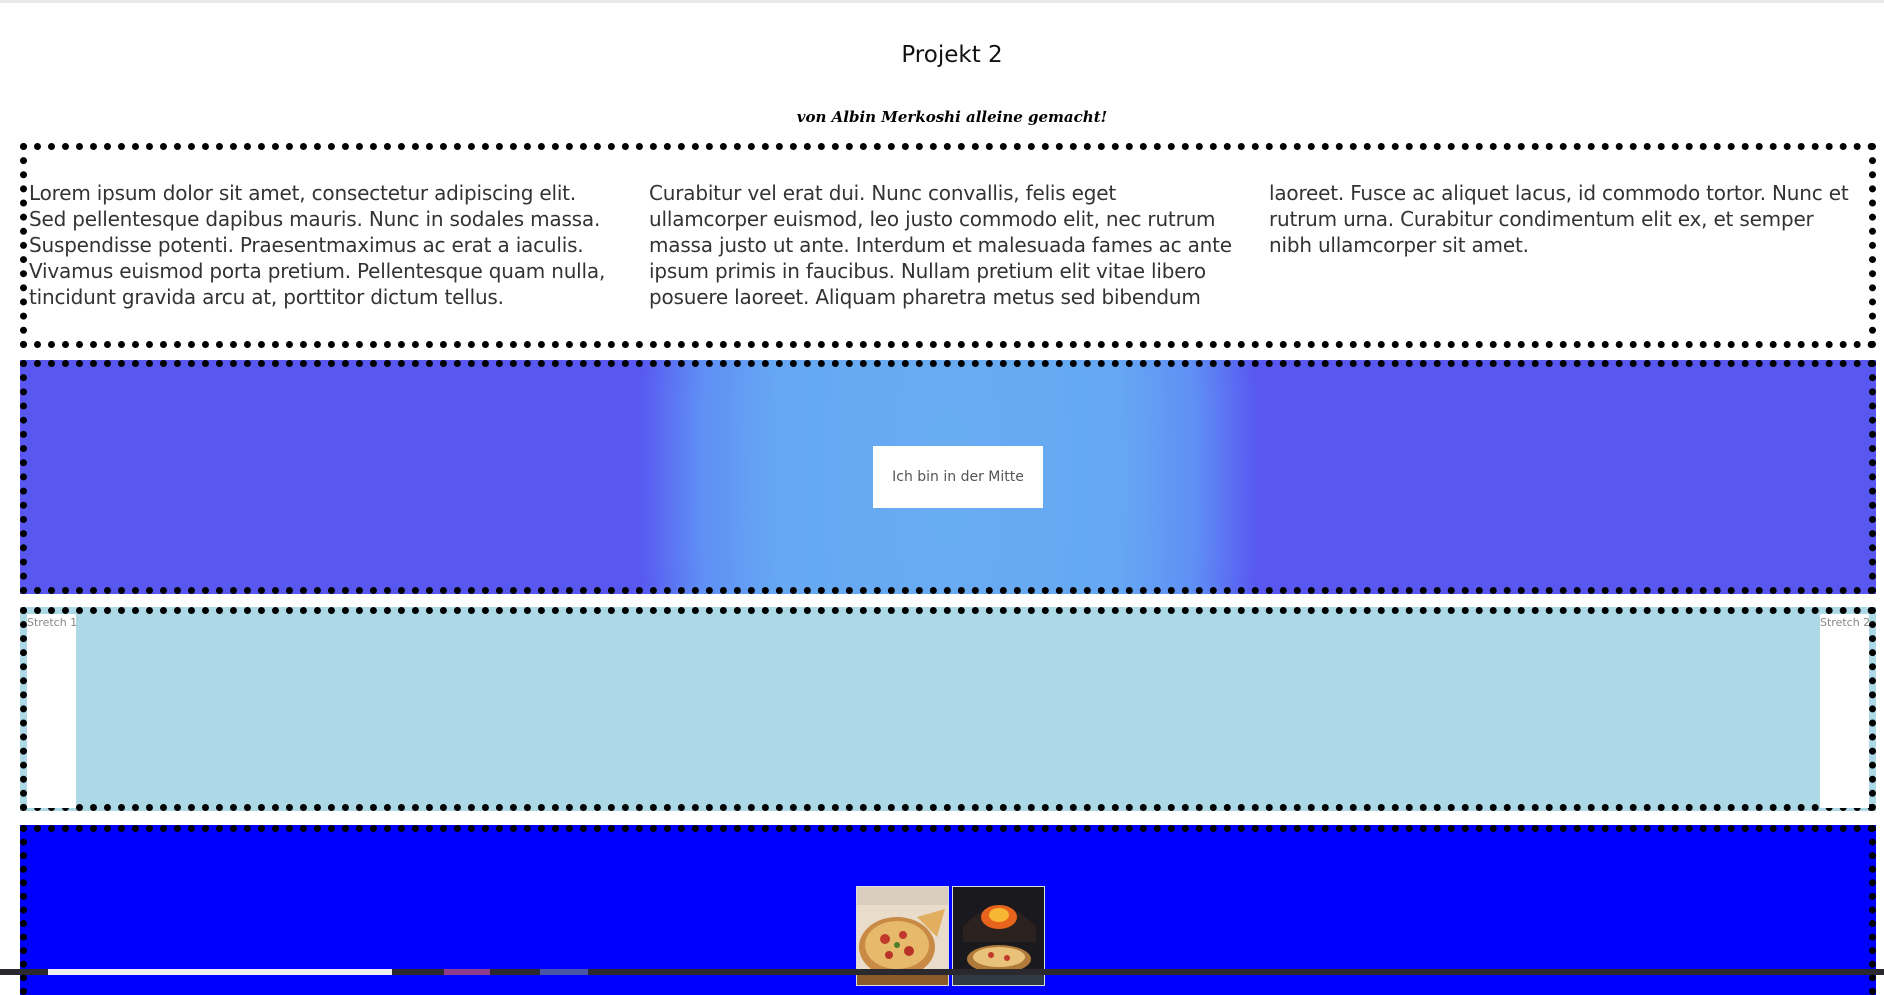 This screenshot has width=1884, height=995. I want to click on page-subtitle: von Albin Merkoshi alleine gemacht!, so click(952, 117).